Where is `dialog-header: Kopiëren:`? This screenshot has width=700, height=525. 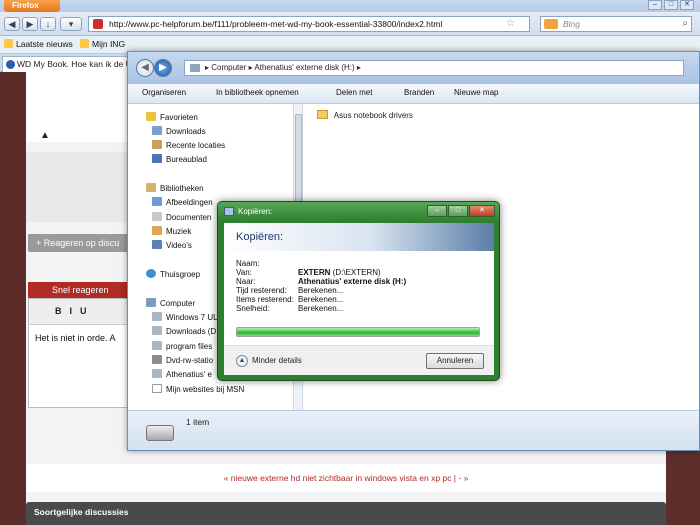 dialog-header: Kopiëren: is located at coordinates (359, 237).